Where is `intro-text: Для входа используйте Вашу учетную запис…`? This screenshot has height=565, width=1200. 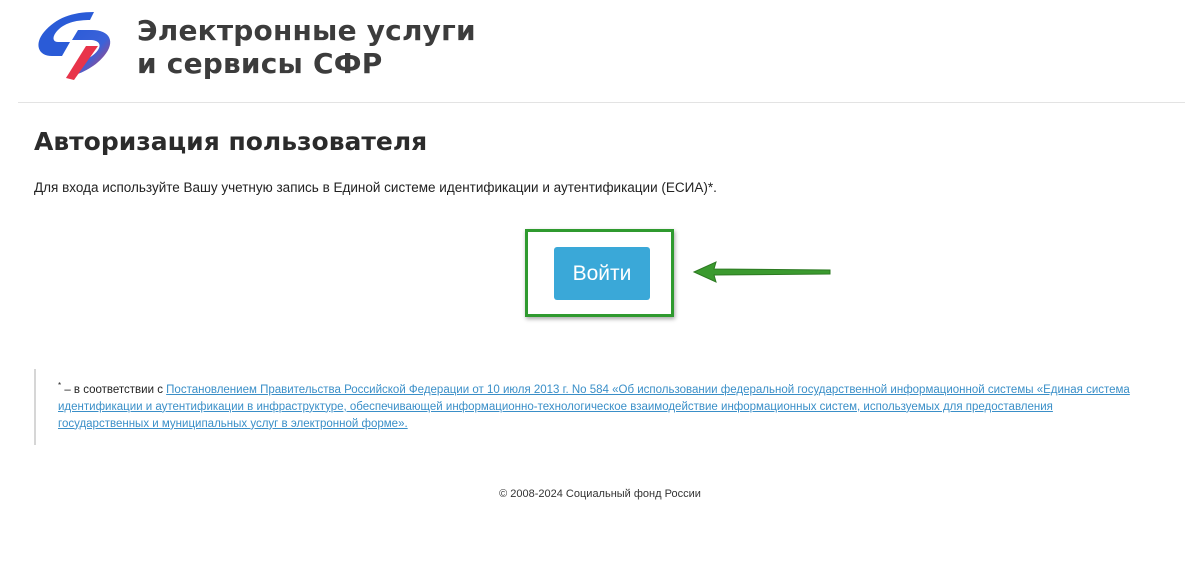
intro-text: Для входа используйте Вашу учетную запис… is located at coordinates (375, 187).